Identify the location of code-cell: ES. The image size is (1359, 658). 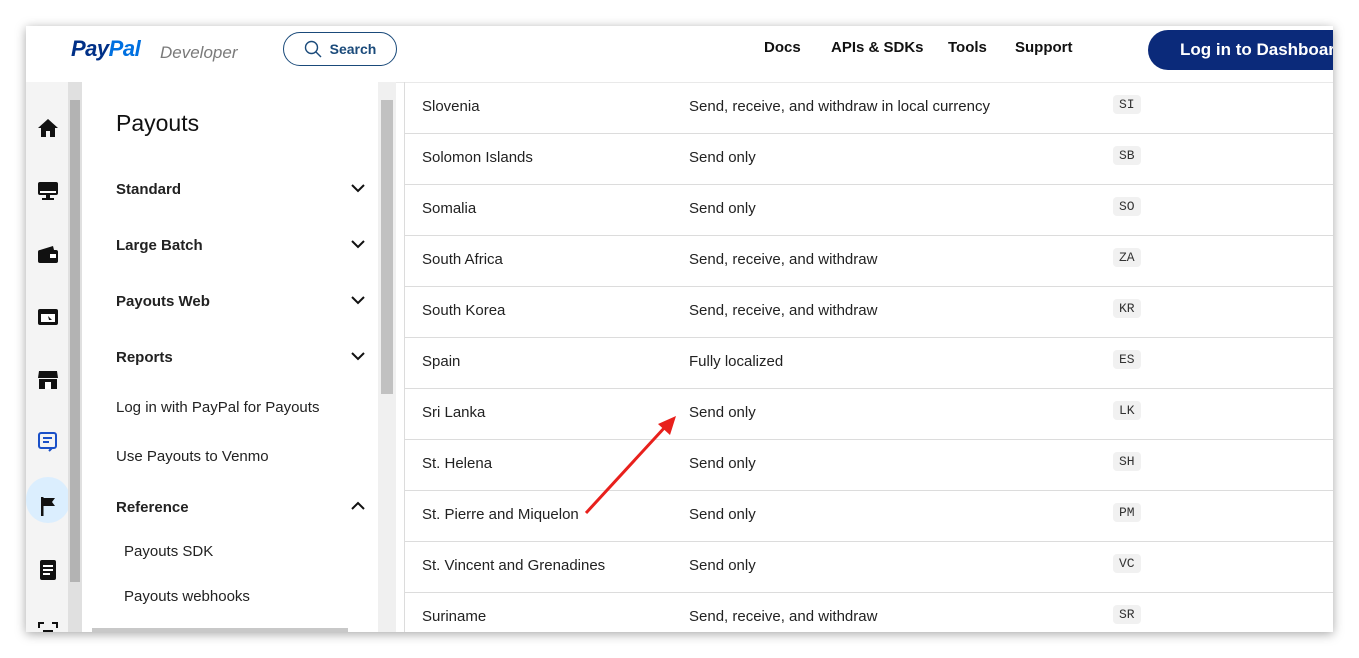
(1127, 359).